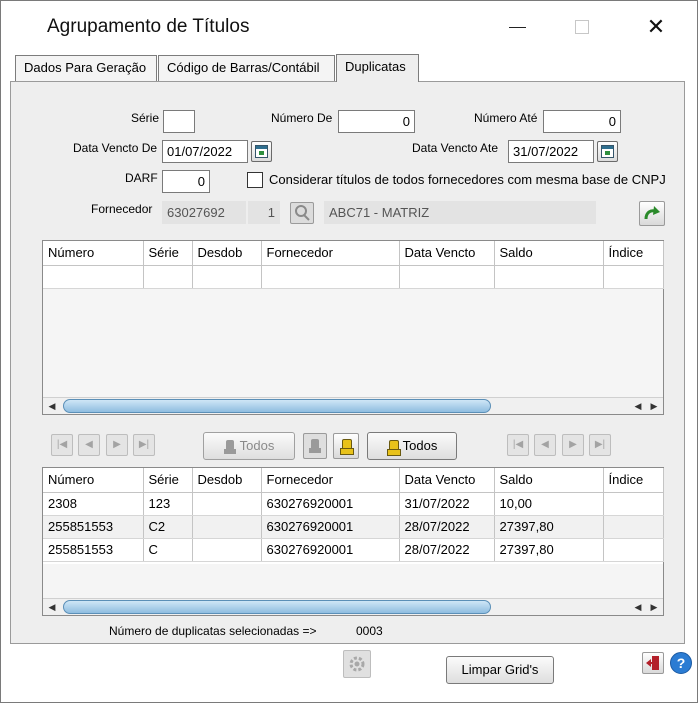  What do you see at coordinates (93, 550) in the screenshot?
I see `cell-numero: 255851553` at bounding box center [93, 550].